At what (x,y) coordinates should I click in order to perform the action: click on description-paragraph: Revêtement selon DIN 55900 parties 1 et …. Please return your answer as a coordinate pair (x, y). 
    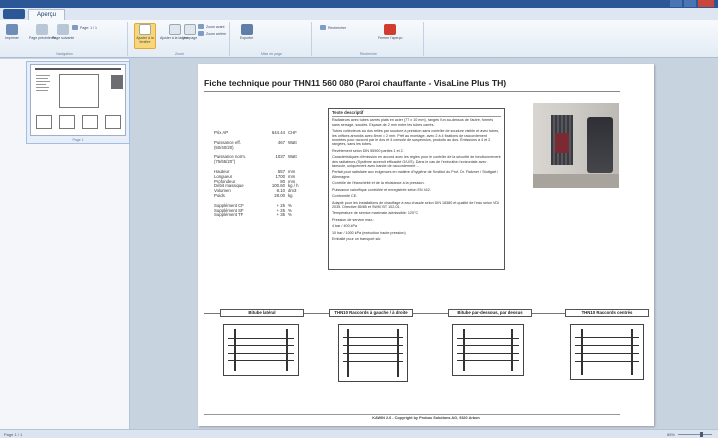
    Looking at the image, I should click on (368, 150).